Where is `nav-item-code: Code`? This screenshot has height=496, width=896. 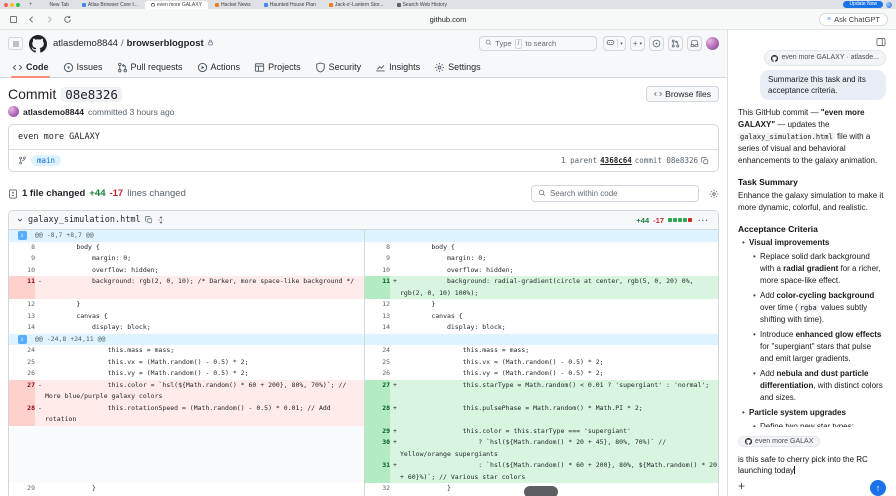
nav-item-code: Code is located at coordinates (30, 67).